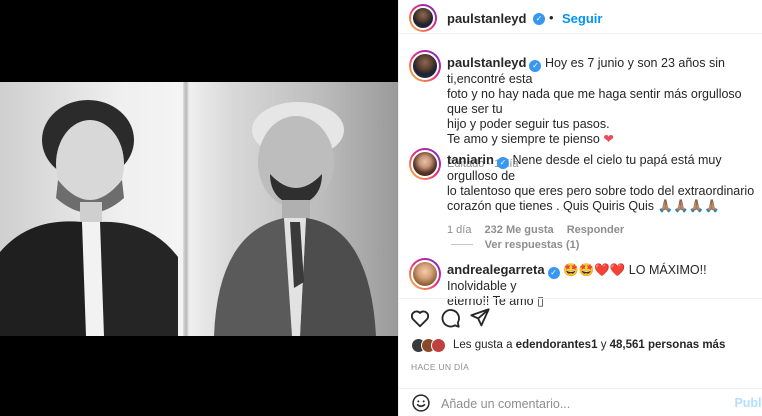 This screenshot has height=416, width=762. What do you see at coordinates (421, 403) in the screenshot?
I see `smiley-icon` at bounding box center [421, 403].